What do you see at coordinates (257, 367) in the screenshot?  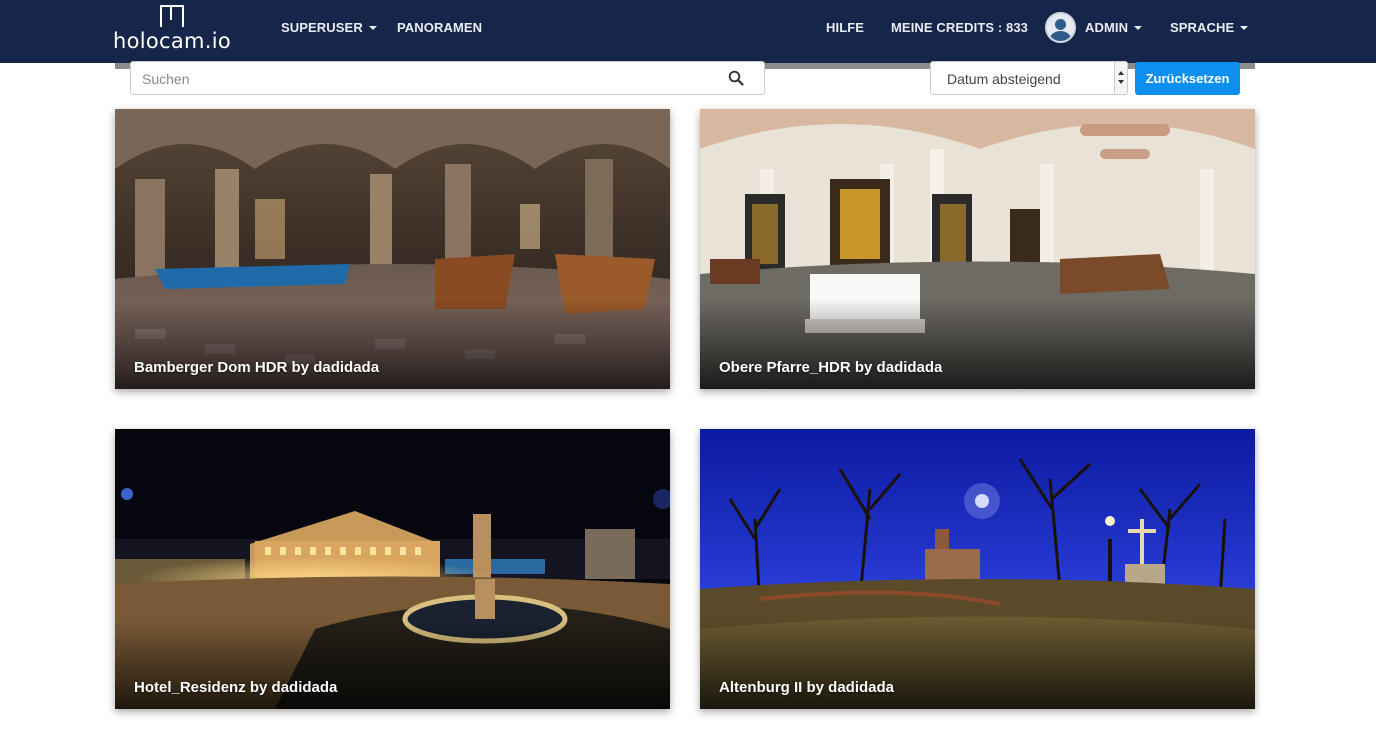 I see `panorama-title: Bamberger Dom HDR by dadidada` at bounding box center [257, 367].